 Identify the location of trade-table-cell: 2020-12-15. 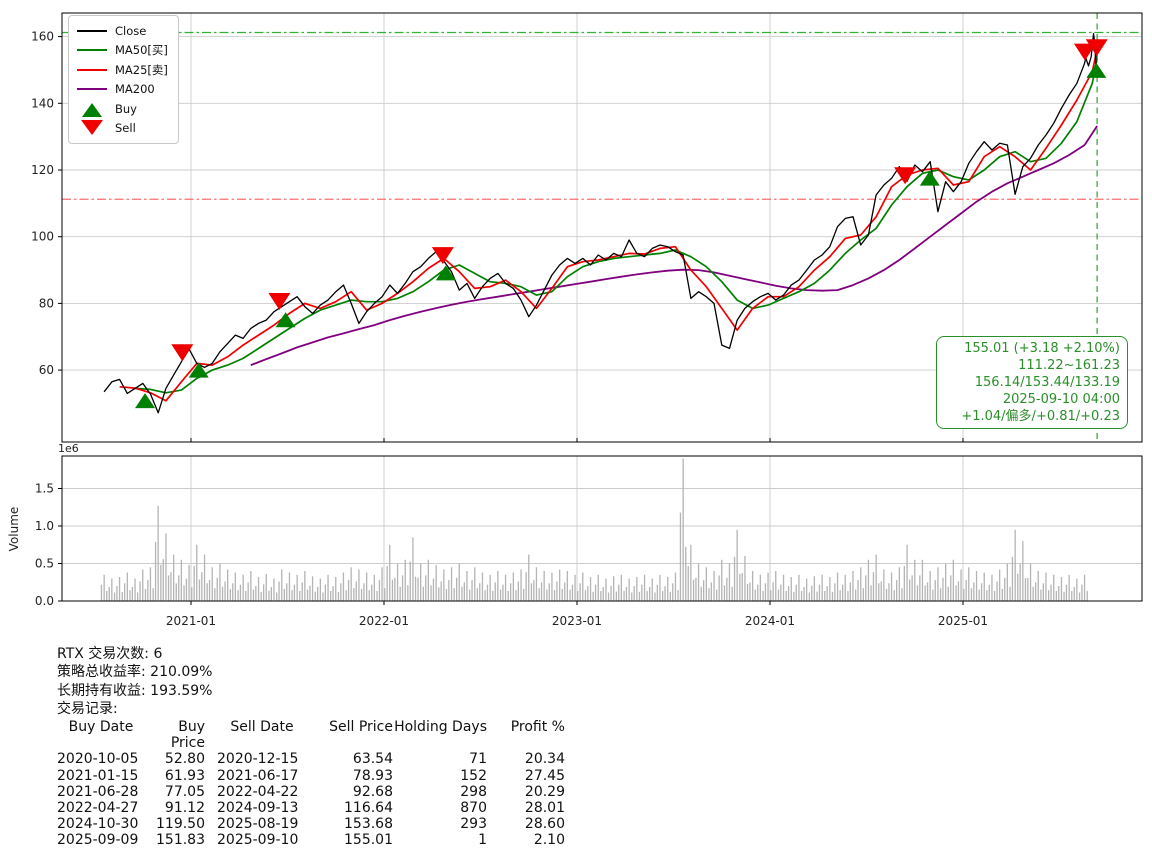
(258, 759).